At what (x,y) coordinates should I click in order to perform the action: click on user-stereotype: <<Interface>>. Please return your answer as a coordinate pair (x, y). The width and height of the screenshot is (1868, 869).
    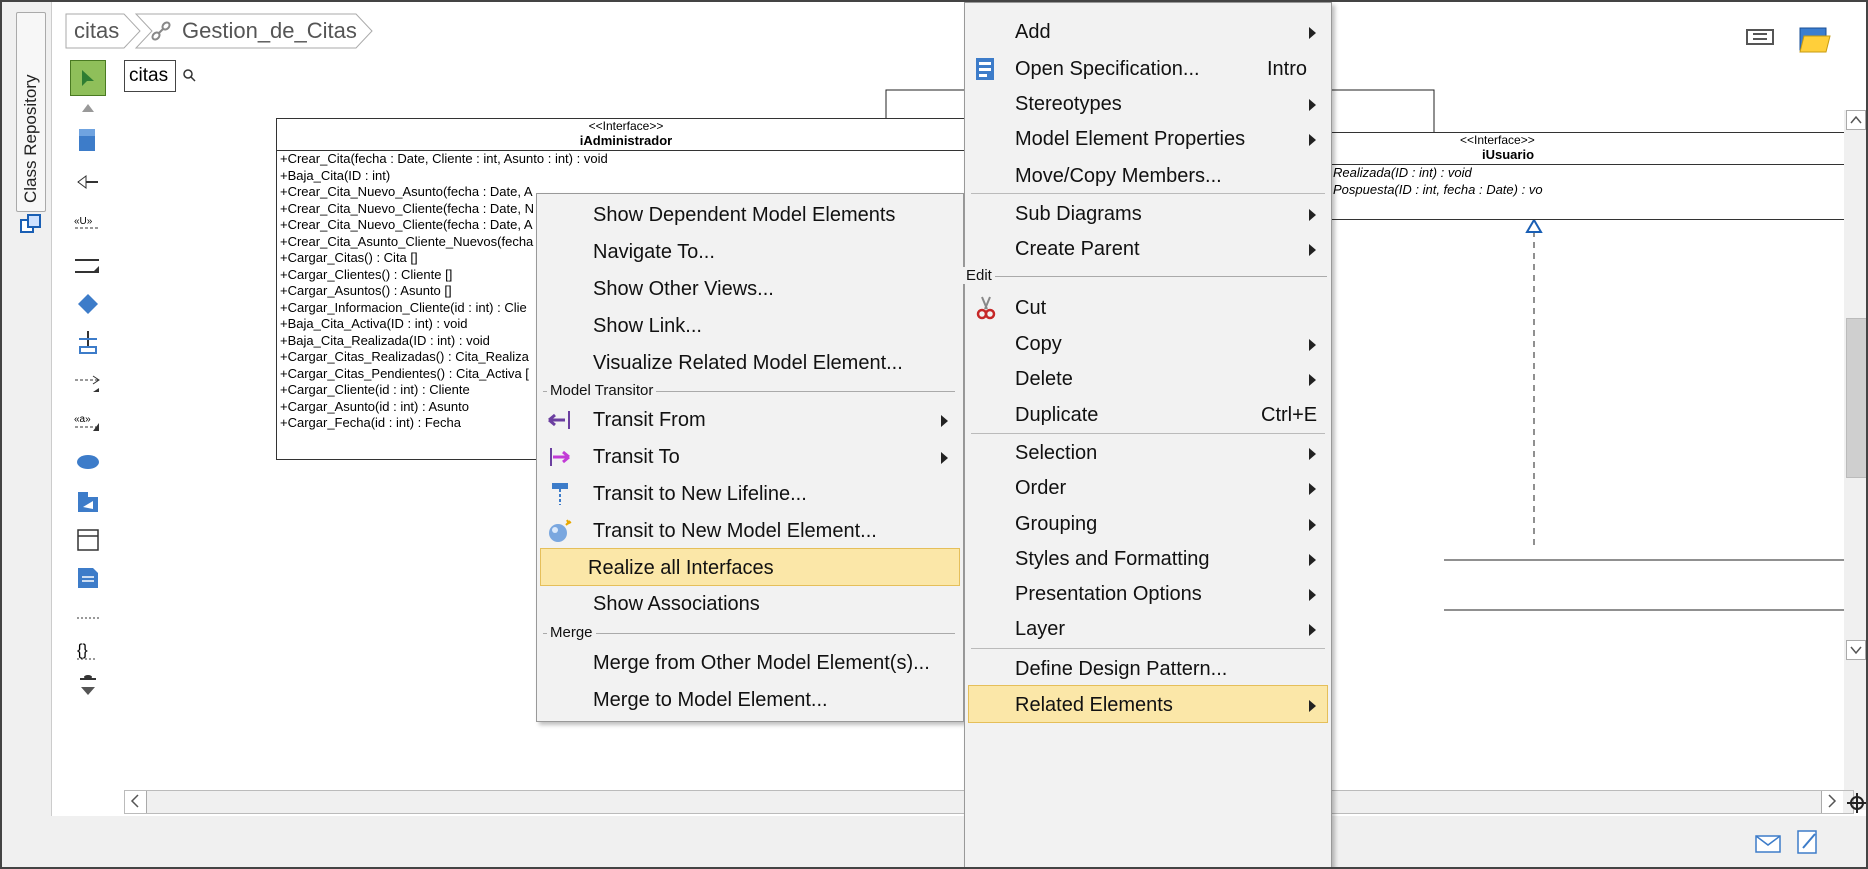
    Looking at the image, I should click on (1497, 140).